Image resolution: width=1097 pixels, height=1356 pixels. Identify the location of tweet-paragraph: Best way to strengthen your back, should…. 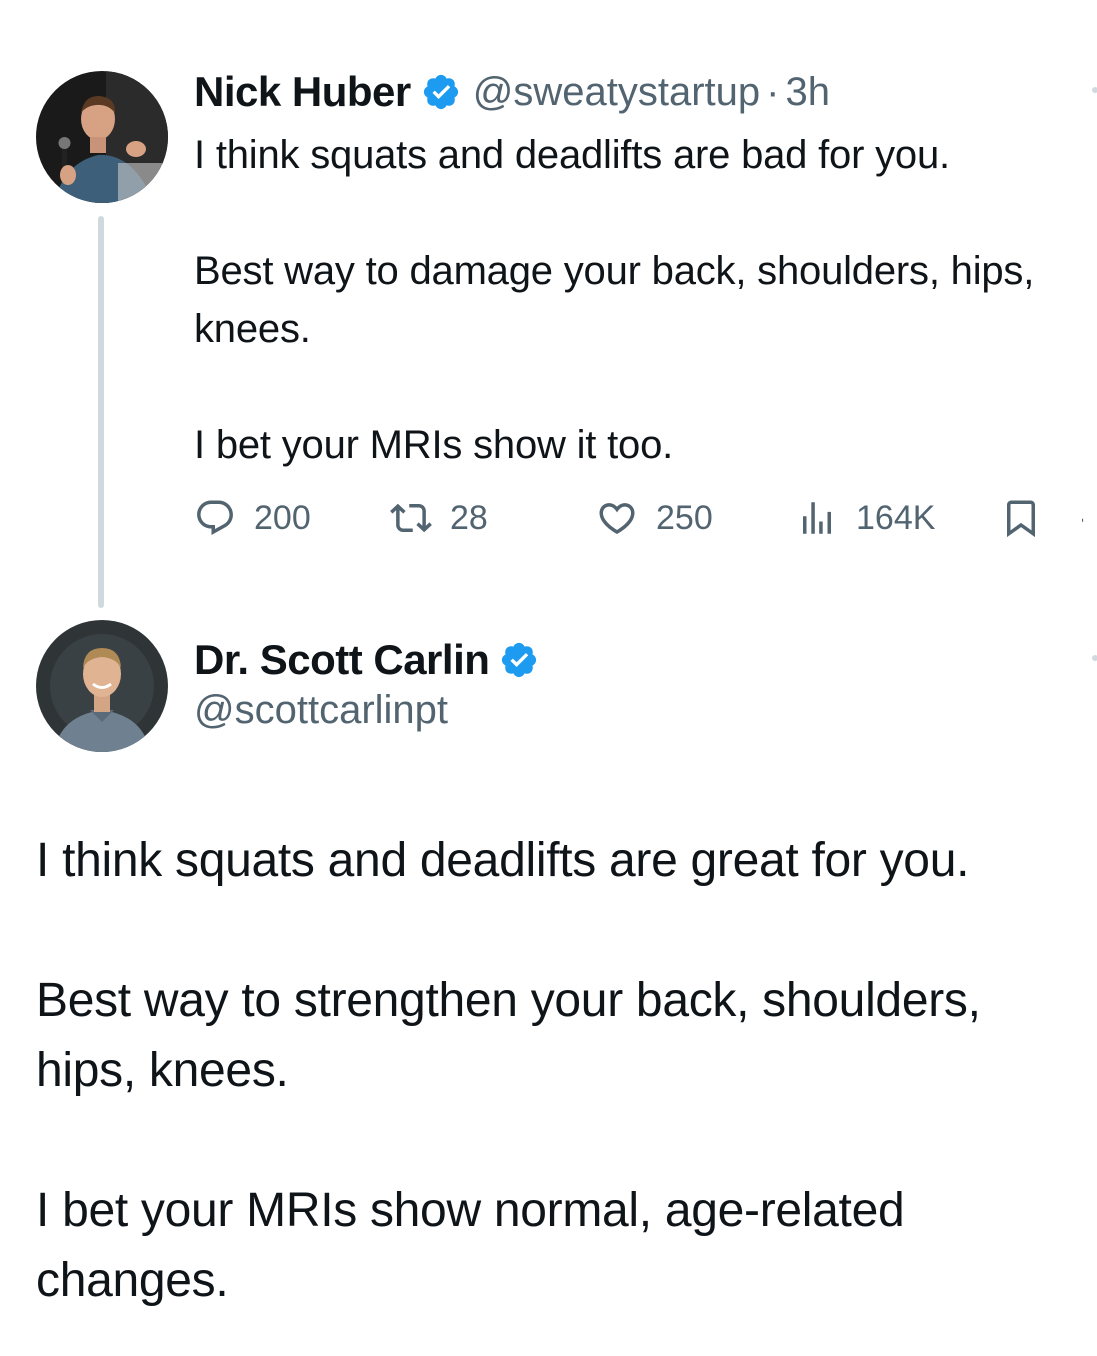
(508, 1035).